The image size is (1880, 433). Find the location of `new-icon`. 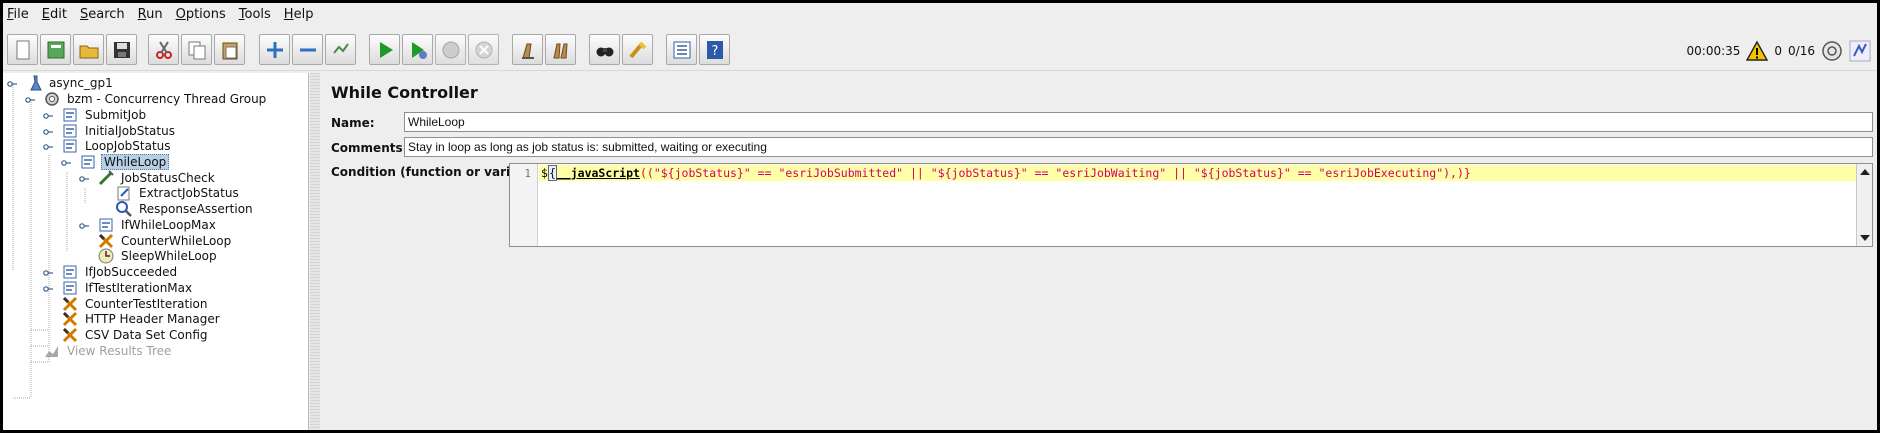

new-icon is located at coordinates (22, 49).